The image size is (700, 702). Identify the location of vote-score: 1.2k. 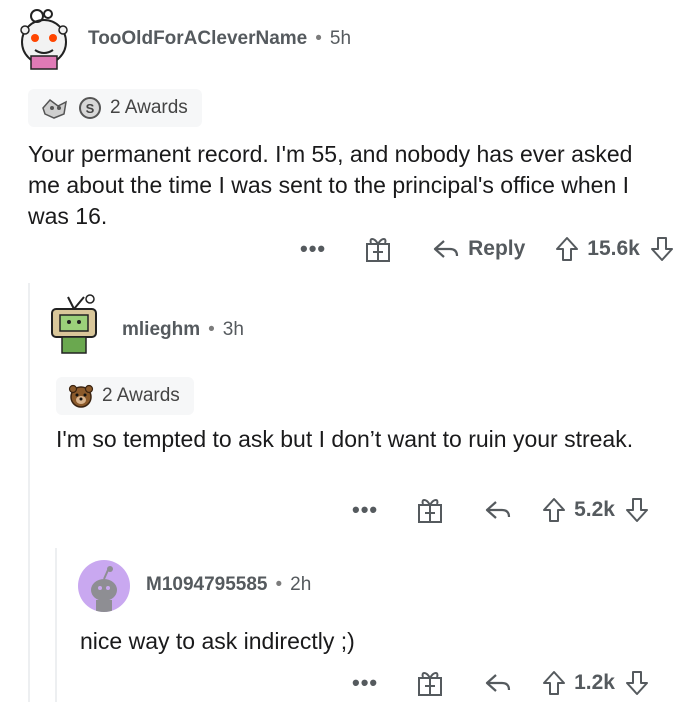
(594, 682).